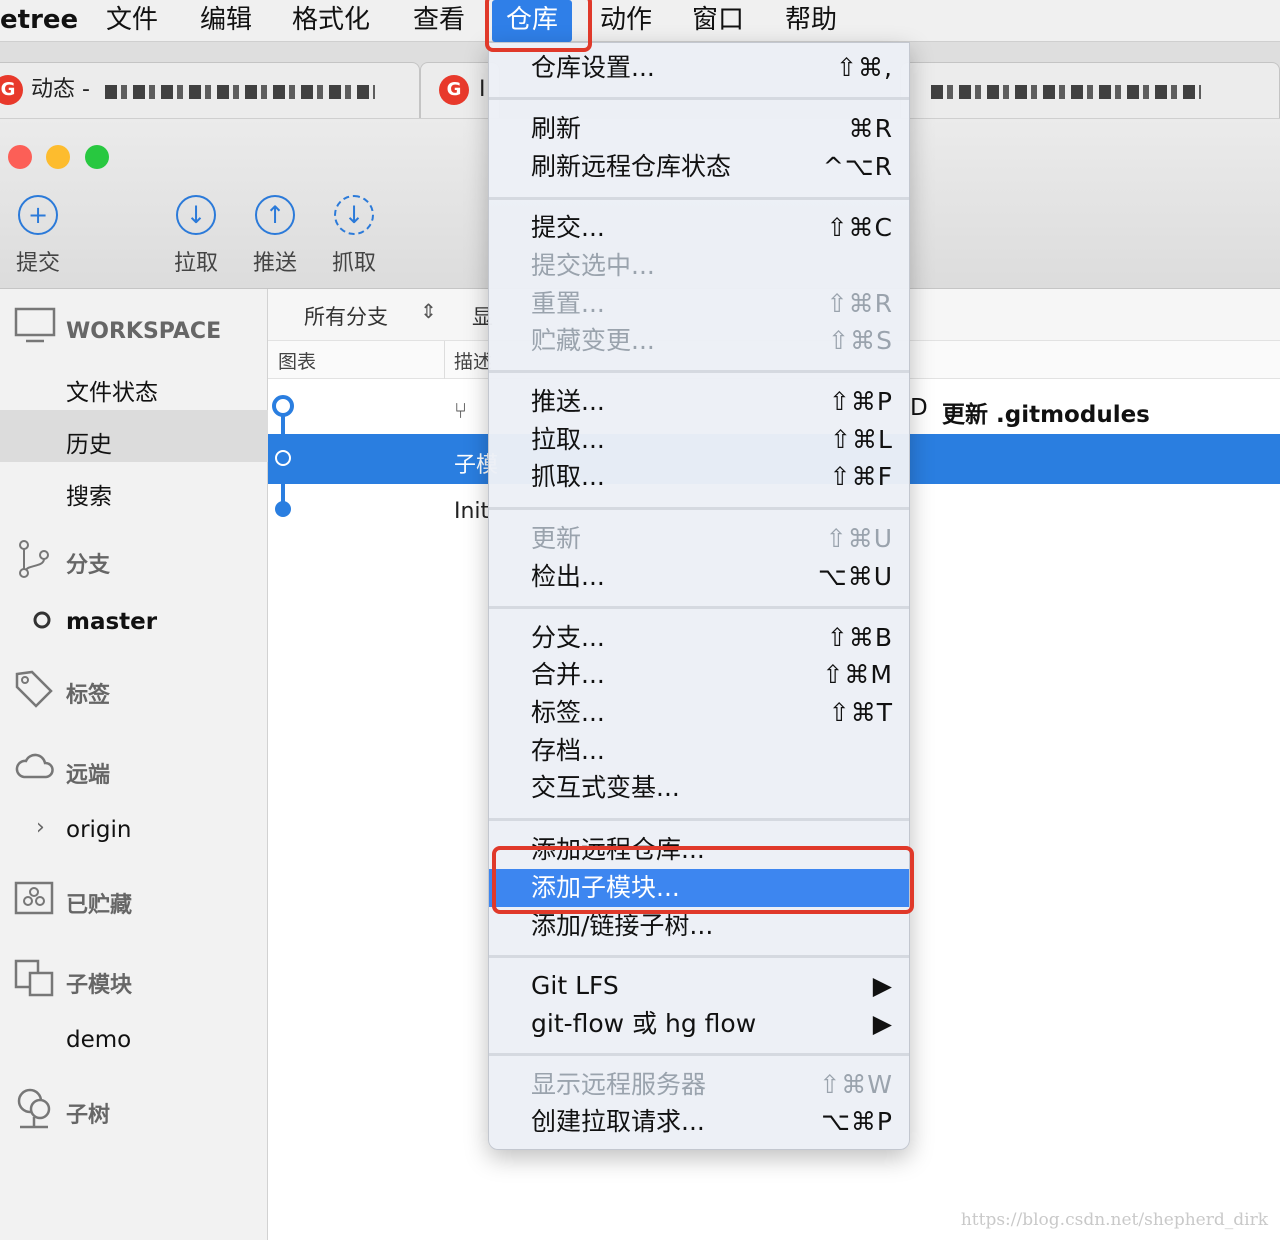 The height and width of the screenshot is (1240, 1280). What do you see at coordinates (439, 21) in the screenshot?
I see `menu-view: 查看` at bounding box center [439, 21].